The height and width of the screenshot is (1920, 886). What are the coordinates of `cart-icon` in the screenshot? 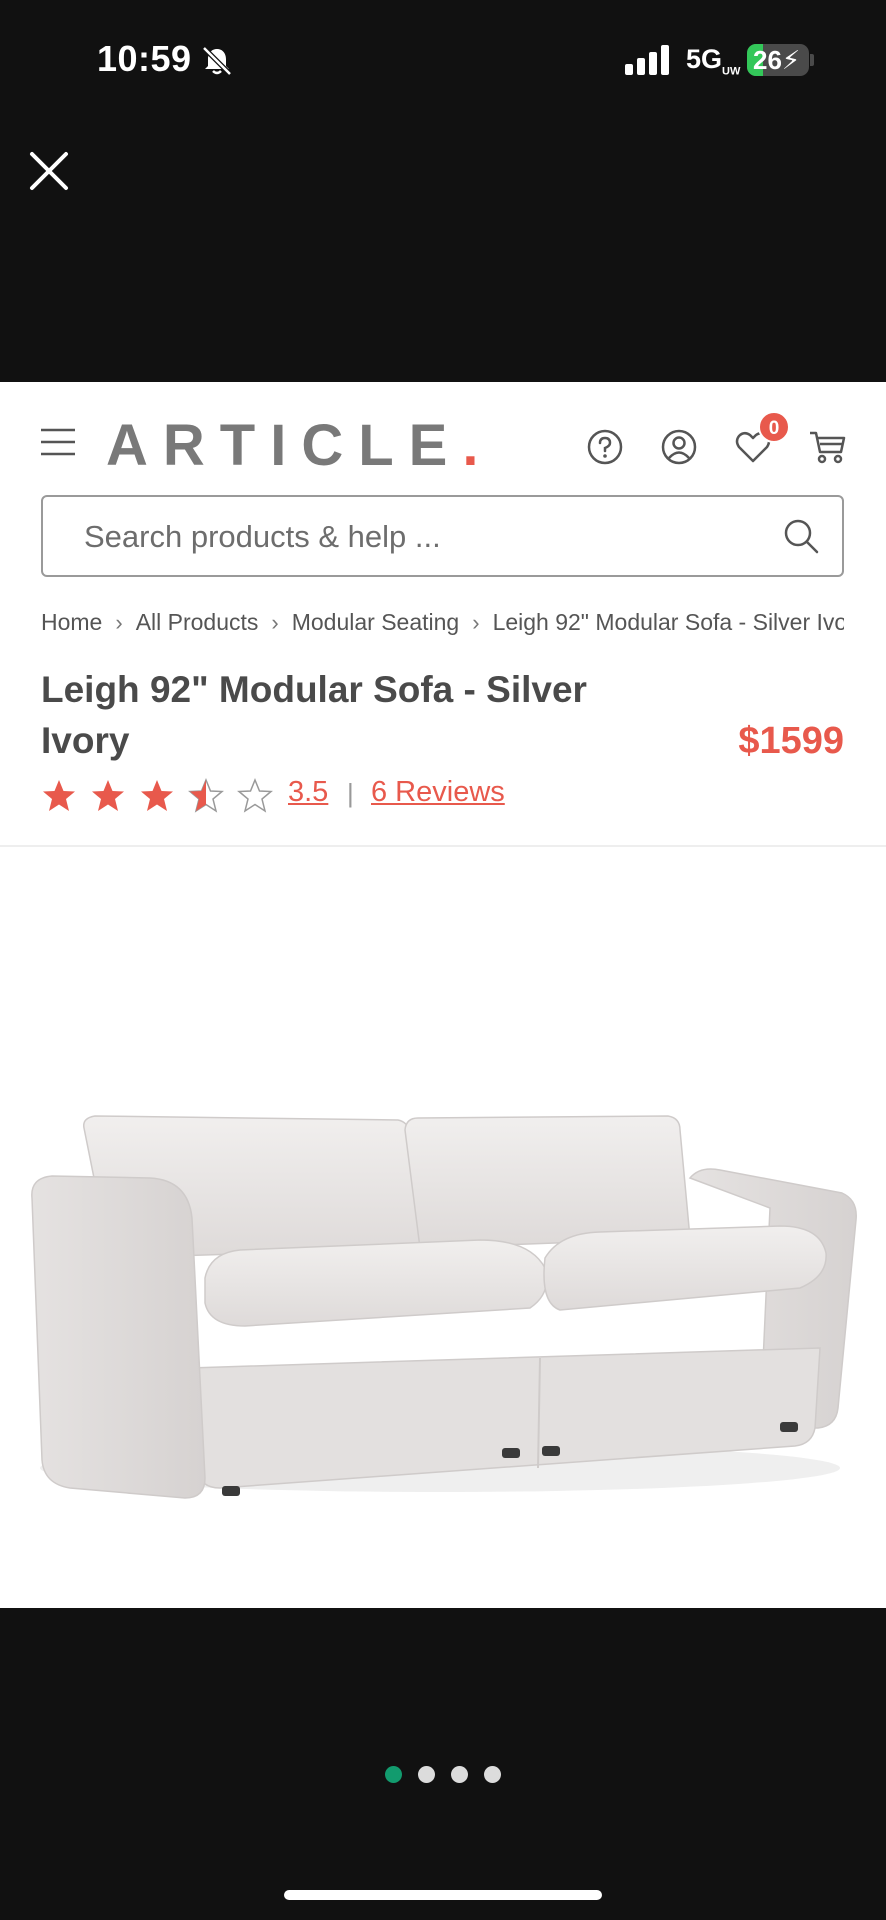 It's located at (827, 447).